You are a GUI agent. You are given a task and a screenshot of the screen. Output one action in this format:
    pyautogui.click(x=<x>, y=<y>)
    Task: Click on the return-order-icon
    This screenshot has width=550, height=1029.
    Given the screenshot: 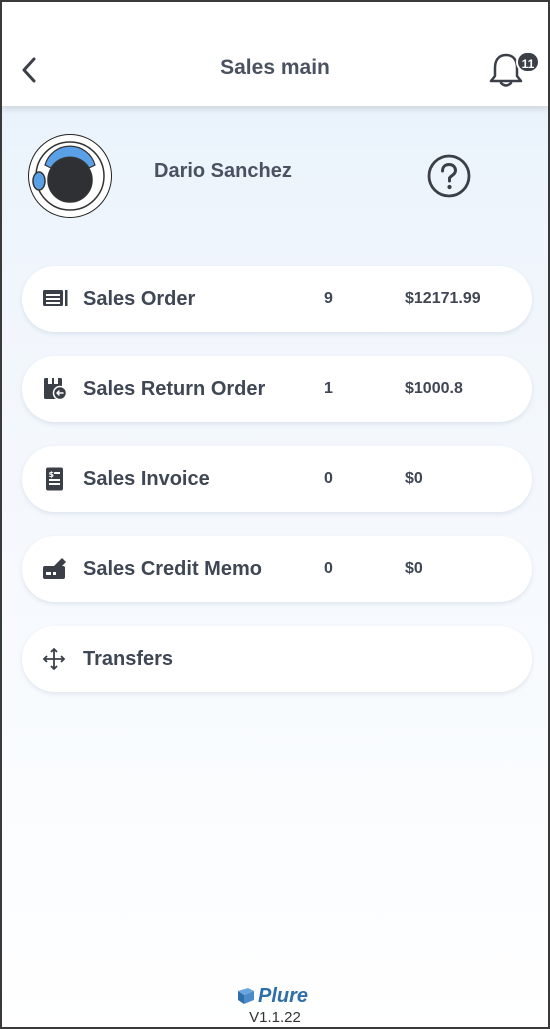 What is the action you would take?
    pyautogui.click(x=56, y=389)
    